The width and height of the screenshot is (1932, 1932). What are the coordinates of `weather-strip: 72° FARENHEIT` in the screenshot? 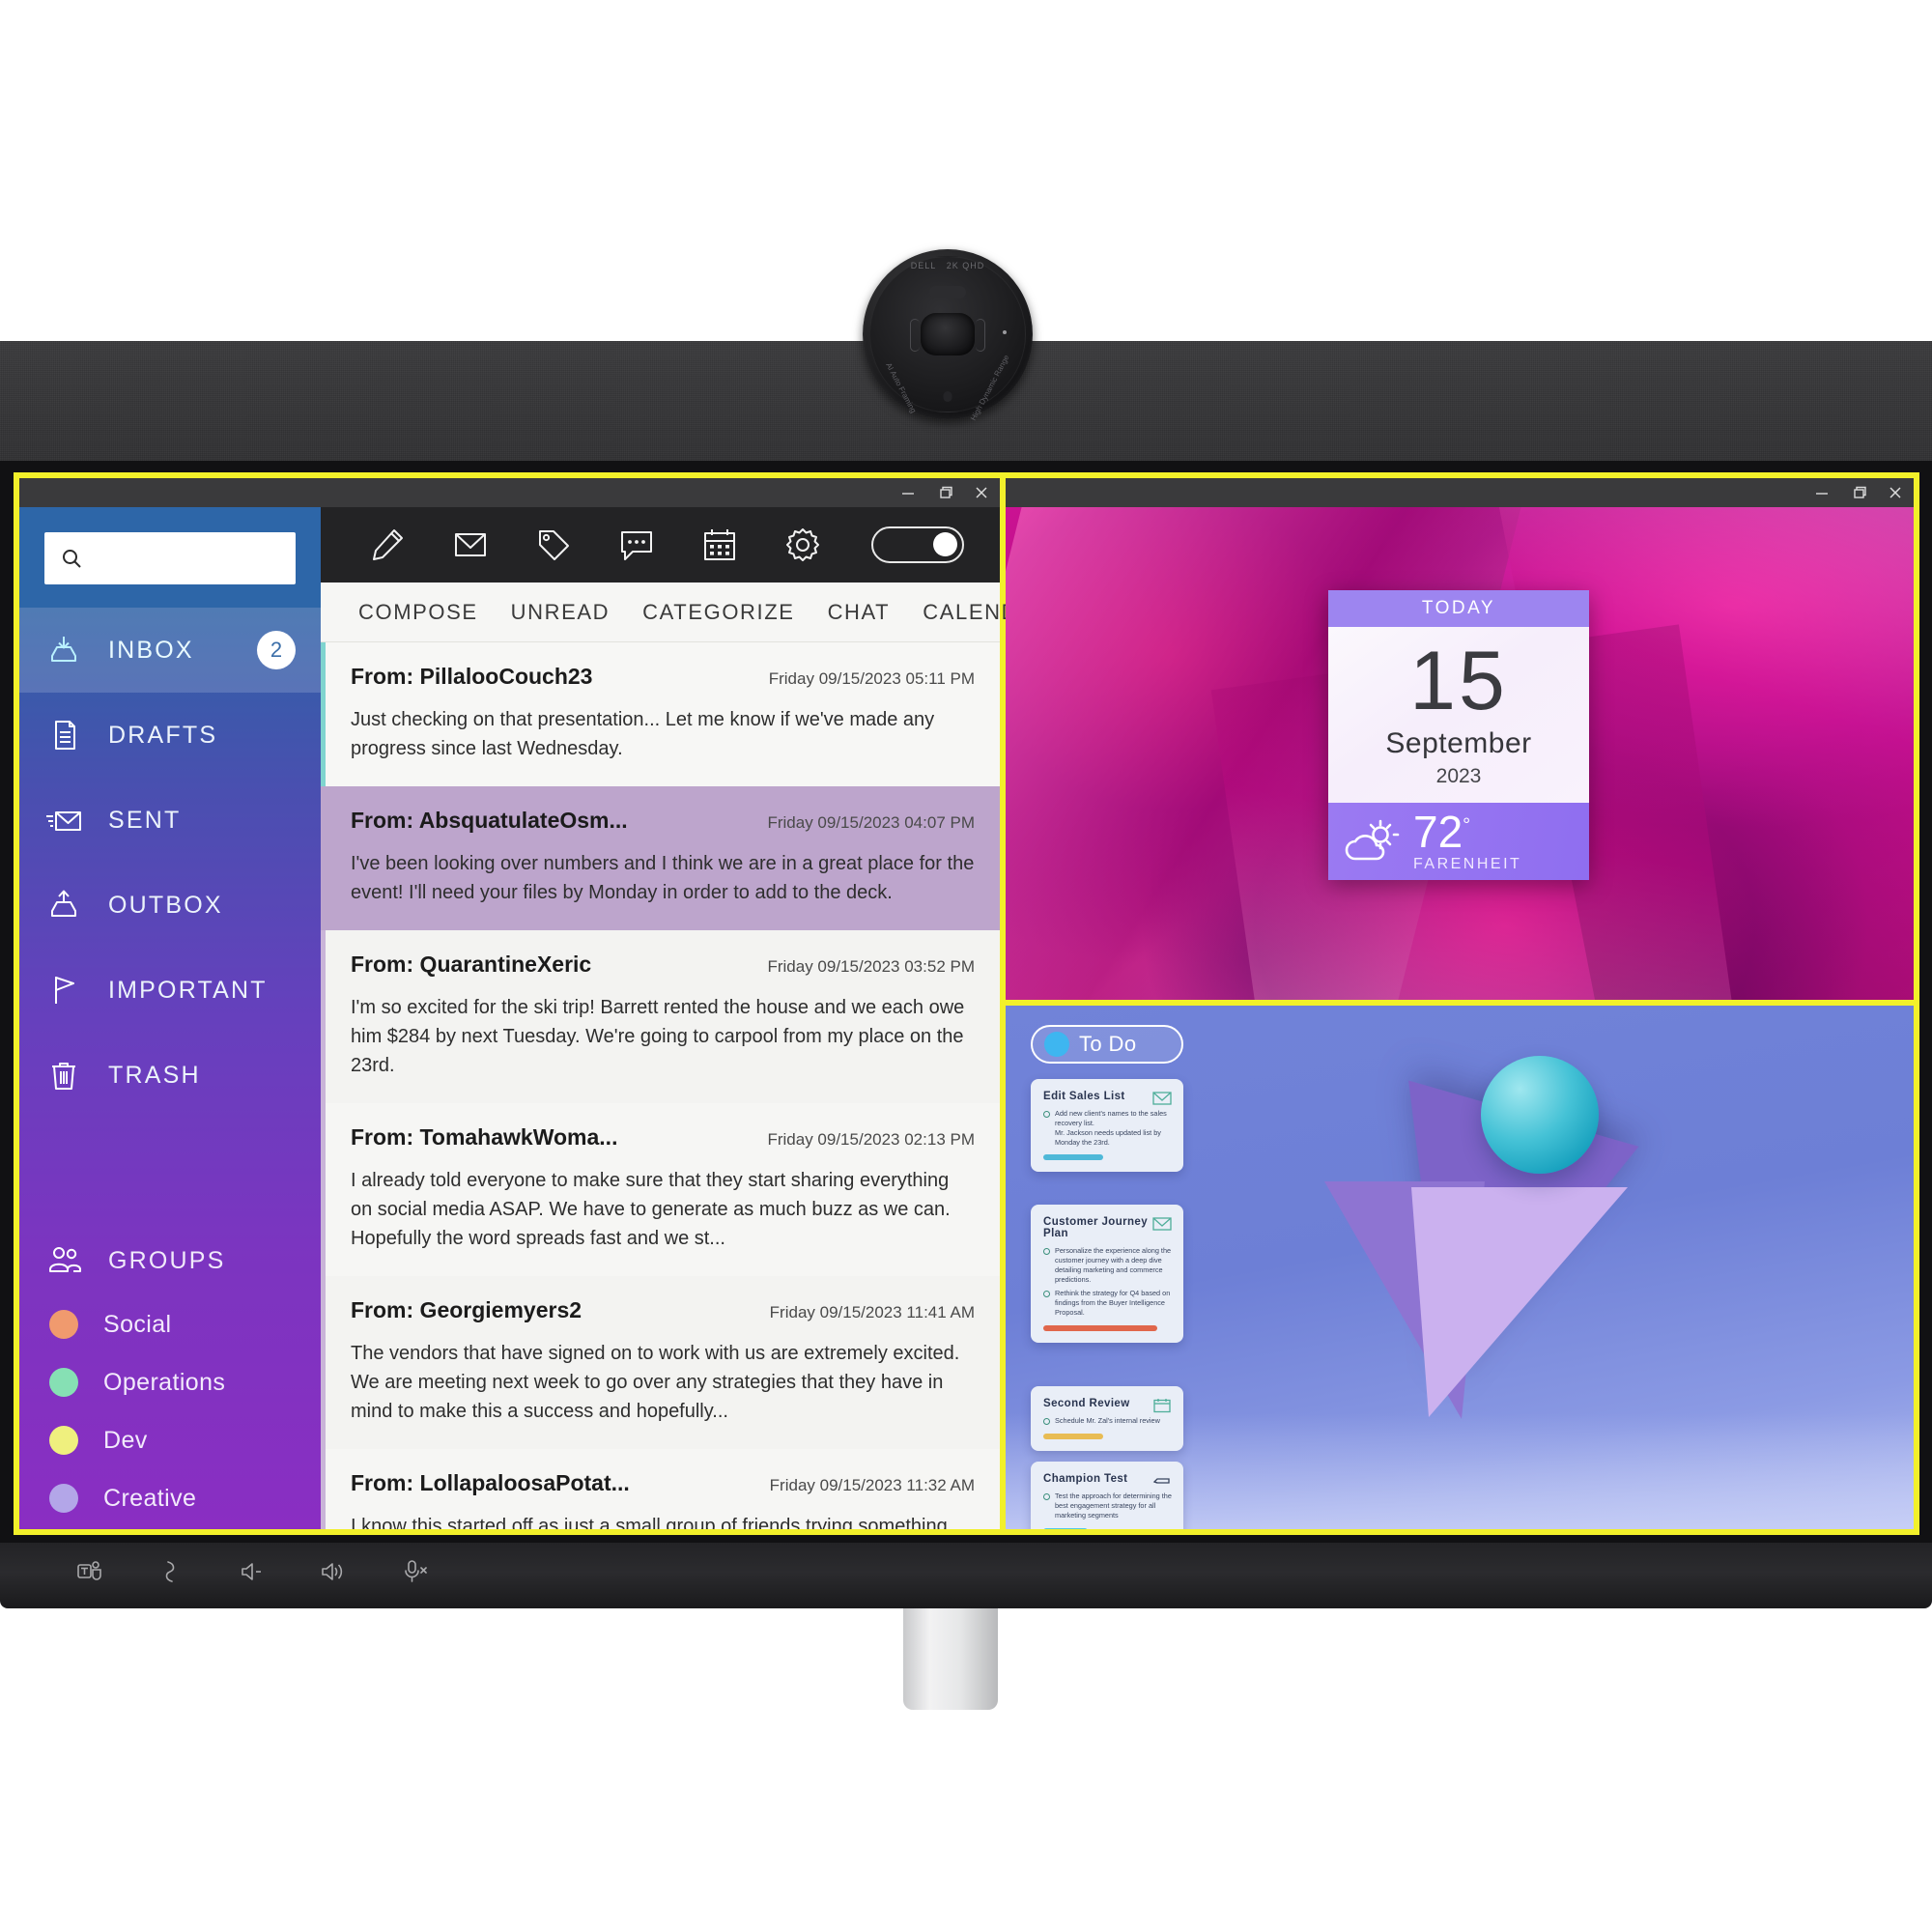 It's located at (1458, 841).